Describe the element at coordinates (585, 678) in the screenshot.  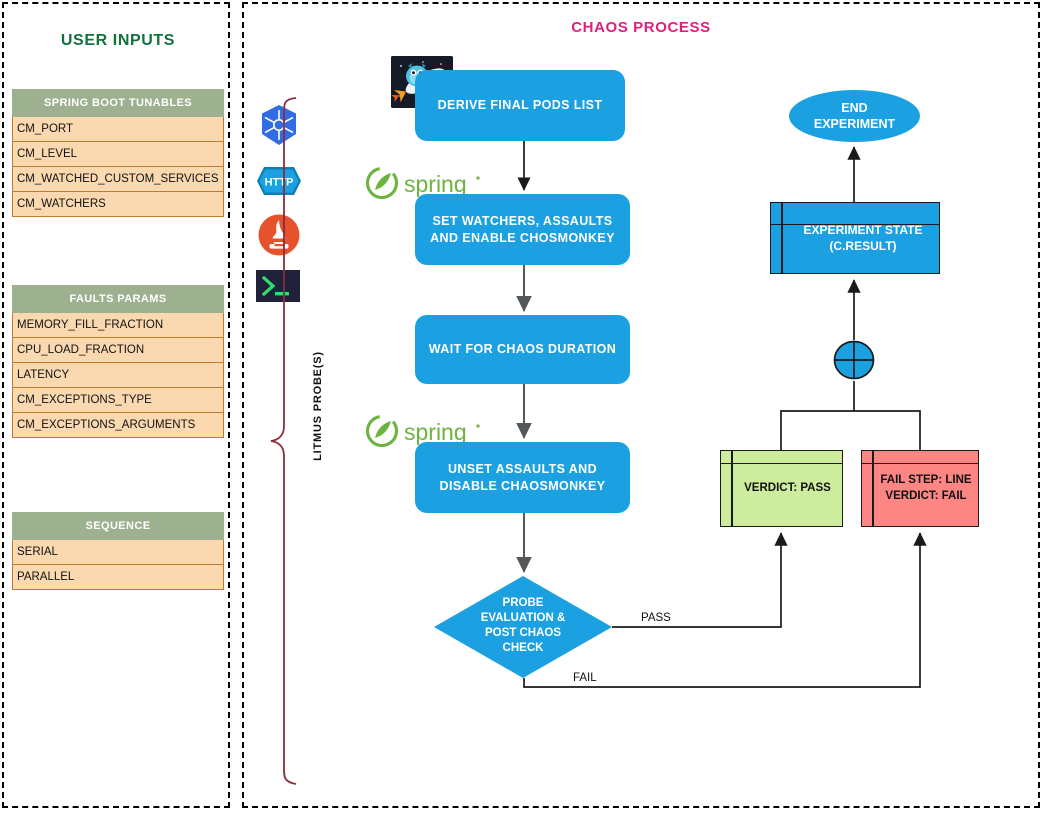
I see `edge-label-fail: FAIL` at that location.